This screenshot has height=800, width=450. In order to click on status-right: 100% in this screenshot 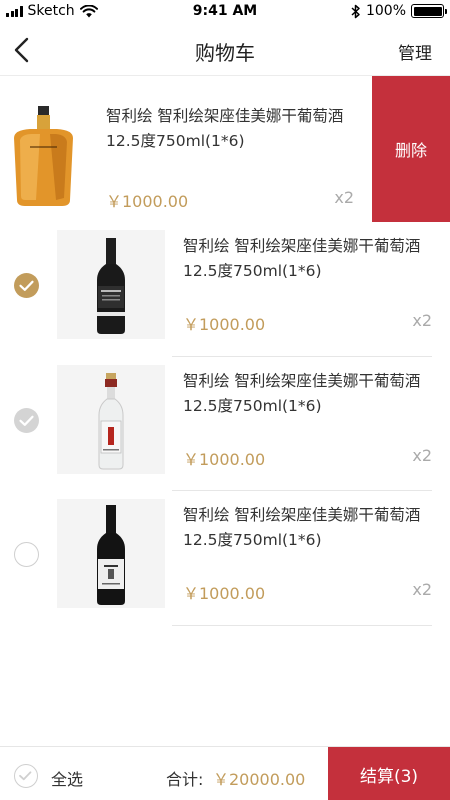, I will do `click(399, 11)`.